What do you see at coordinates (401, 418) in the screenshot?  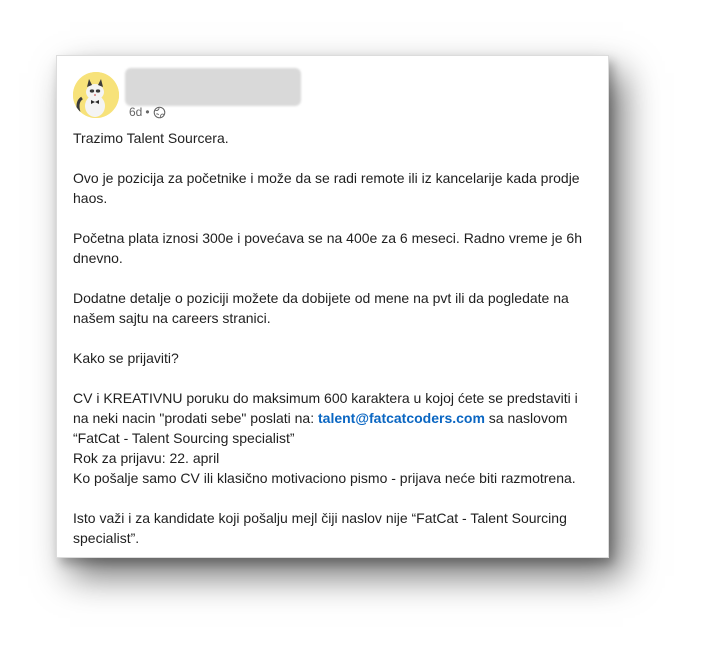 I see `email-link: talent@fatcatcoders.com` at bounding box center [401, 418].